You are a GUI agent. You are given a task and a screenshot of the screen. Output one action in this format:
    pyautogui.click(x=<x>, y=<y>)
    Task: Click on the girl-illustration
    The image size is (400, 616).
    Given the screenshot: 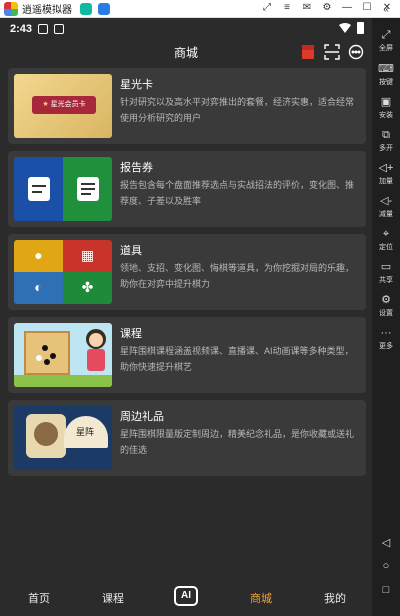 What is the action you would take?
    pyautogui.click(x=96, y=340)
    